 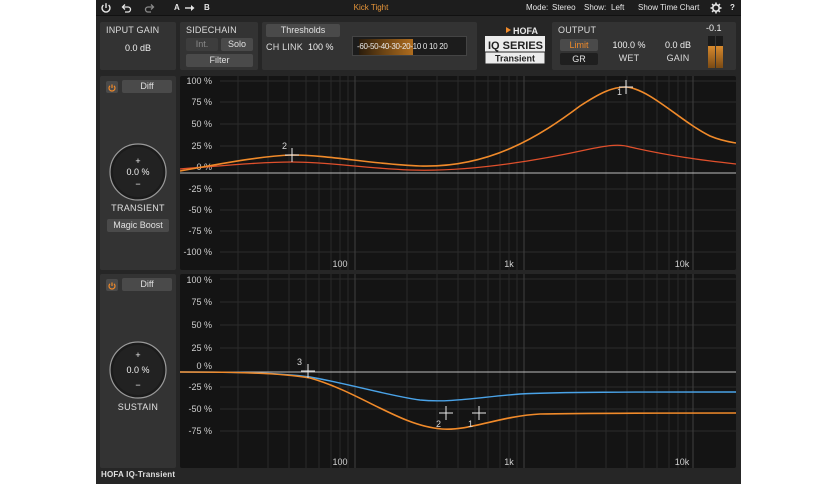 I want to click on ab-a-button: A, so click(x=177, y=8).